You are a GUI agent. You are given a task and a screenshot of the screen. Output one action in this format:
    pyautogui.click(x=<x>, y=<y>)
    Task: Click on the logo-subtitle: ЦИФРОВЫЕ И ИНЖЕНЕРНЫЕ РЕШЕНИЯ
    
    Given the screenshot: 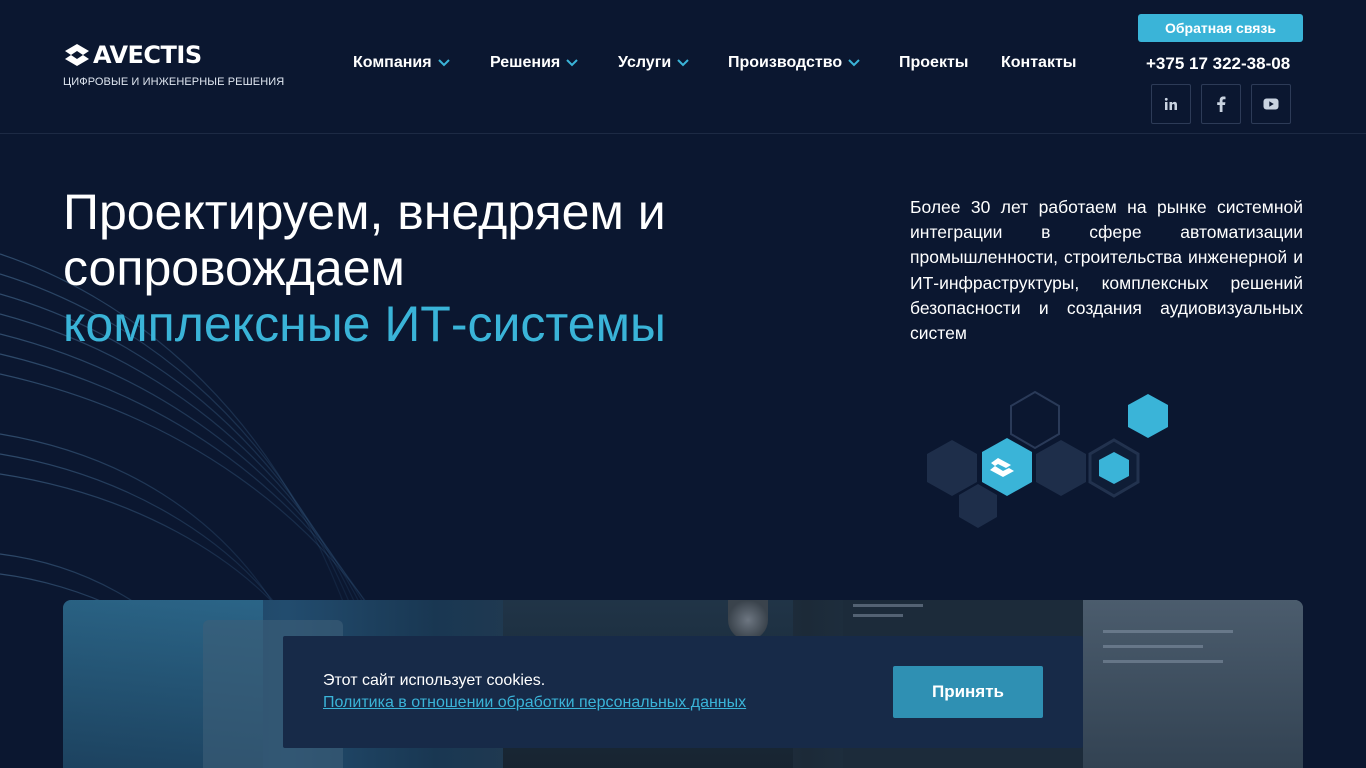 What is the action you would take?
    pyautogui.click(x=174, y=82)
    